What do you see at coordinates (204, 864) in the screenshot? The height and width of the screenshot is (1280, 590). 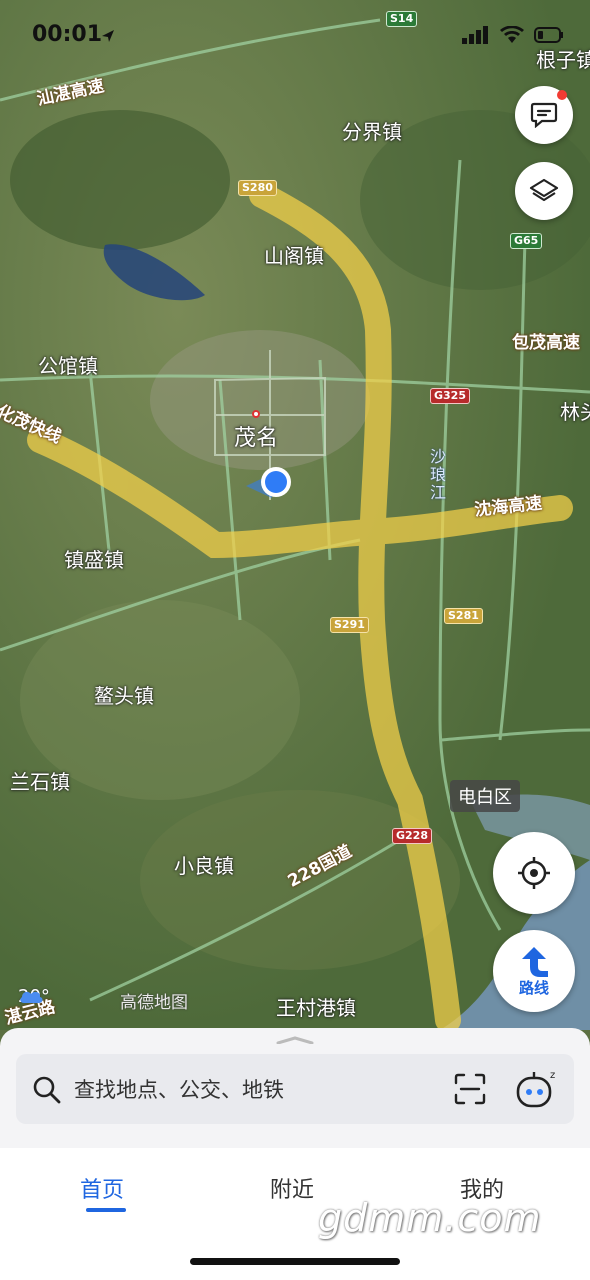 I see `place-label: 小良镇` at bounding box center [204, 864].